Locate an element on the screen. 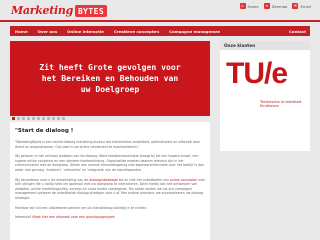  email-icon: ✉ is located at coordinates (295, 6).